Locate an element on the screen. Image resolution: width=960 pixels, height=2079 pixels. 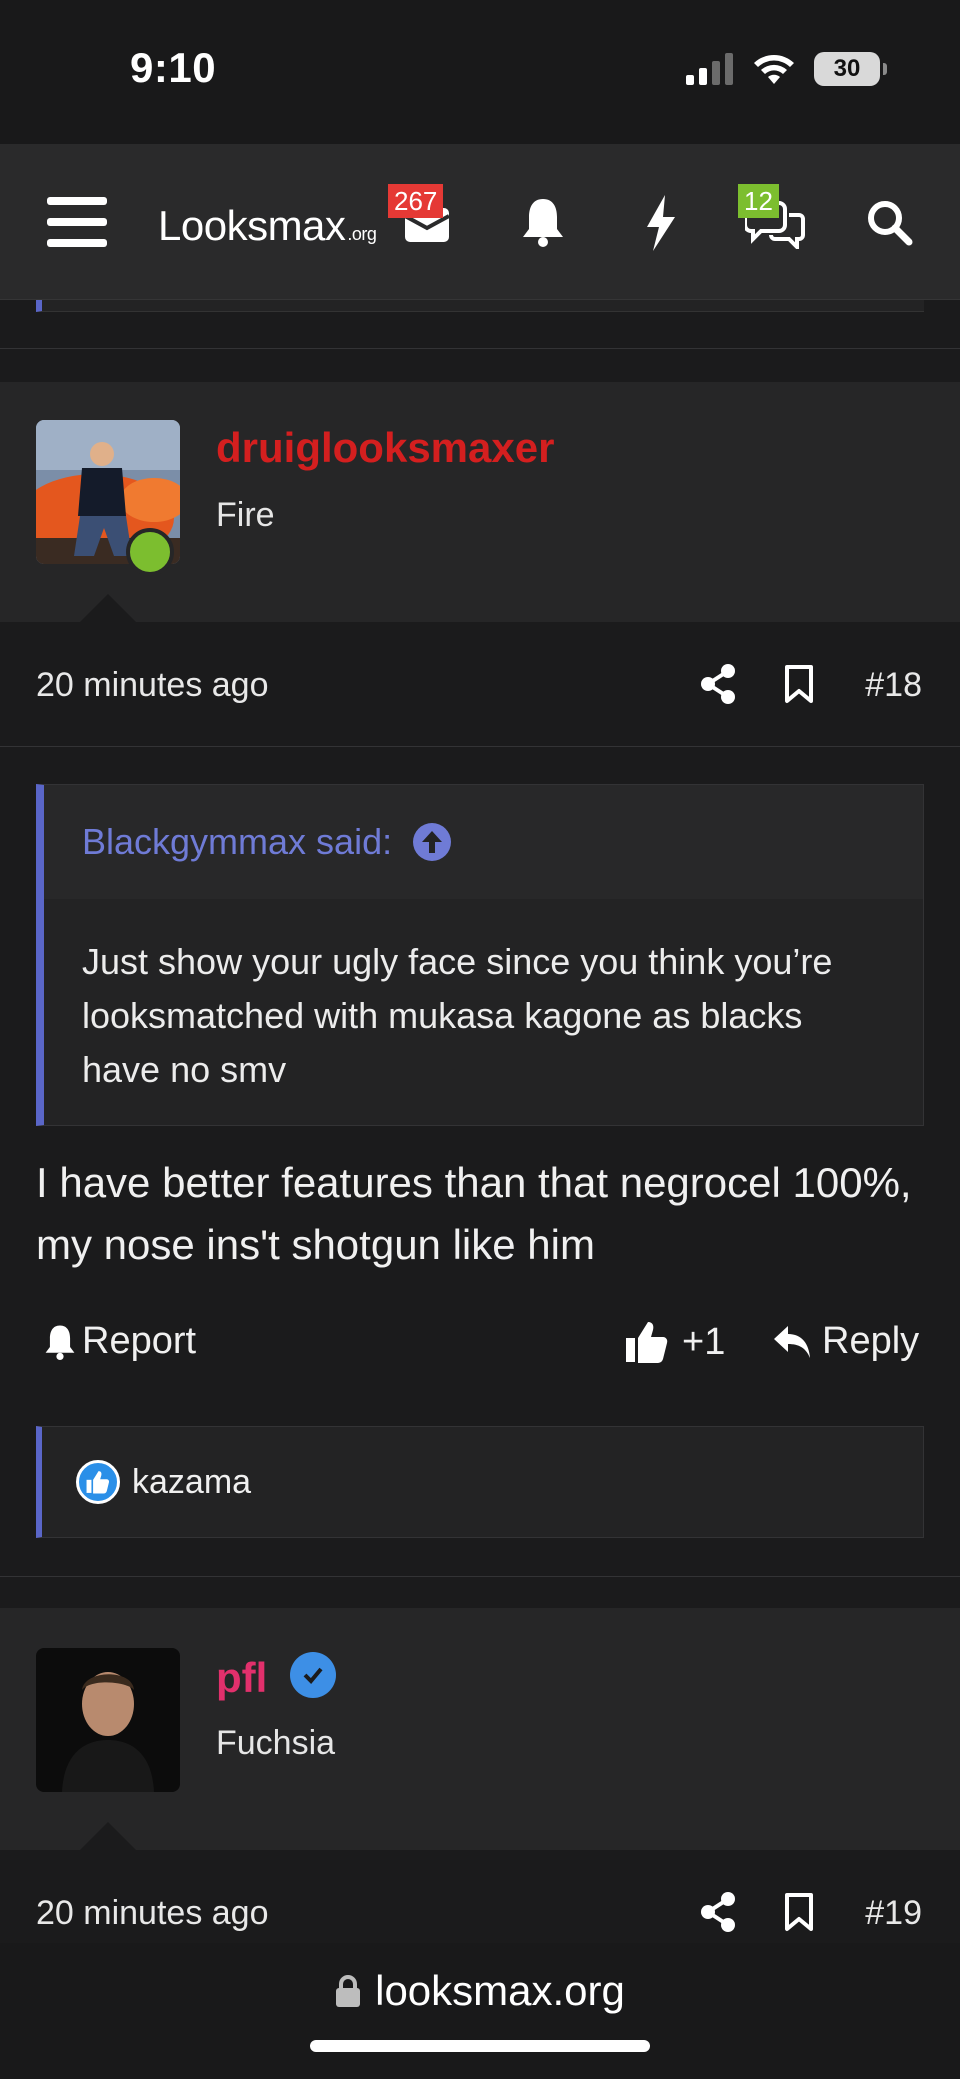
post-19-meta: 20 minutes ago #19 is located at coordinates (480, 1915).